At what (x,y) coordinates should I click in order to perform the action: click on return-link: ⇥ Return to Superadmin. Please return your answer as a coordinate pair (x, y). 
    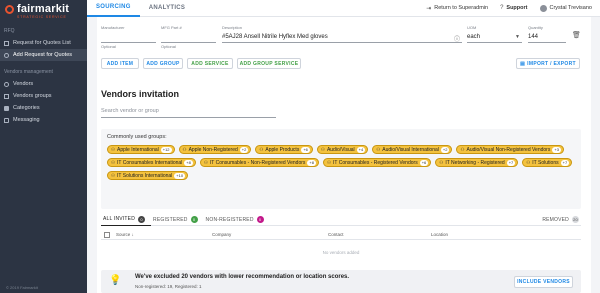
    Looking at the image, I should click on (457, 8).